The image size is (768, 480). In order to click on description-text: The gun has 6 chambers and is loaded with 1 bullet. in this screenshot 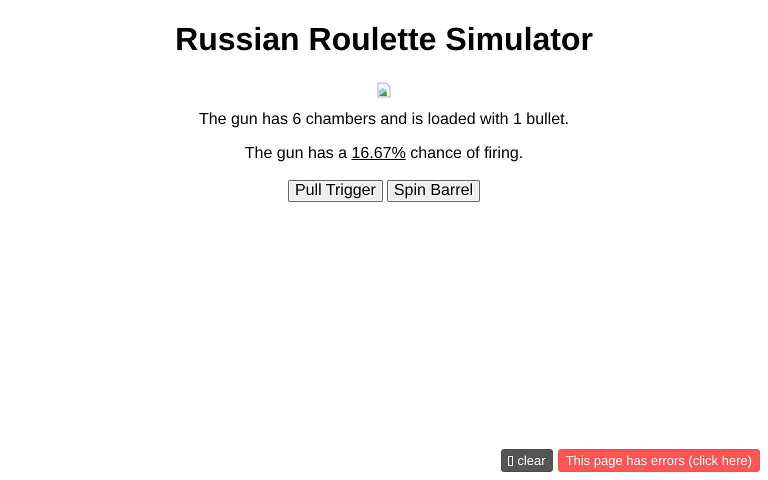, I will do `click(383, 120)`.